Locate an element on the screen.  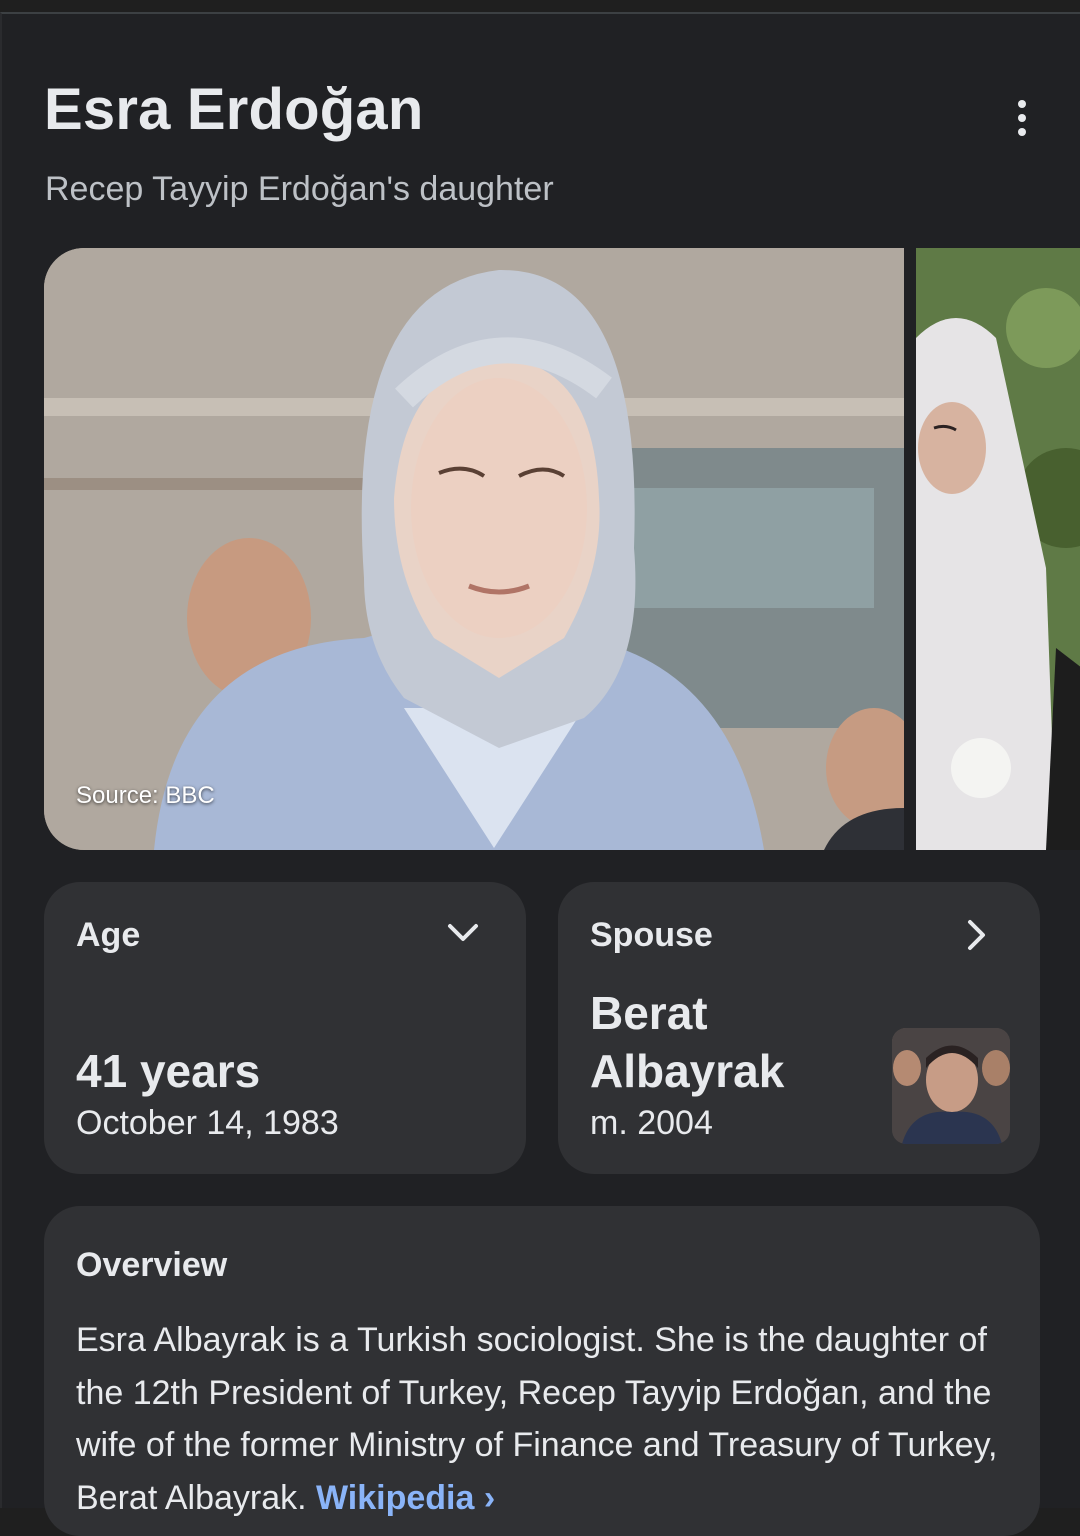
chevron-down-icon is located at coordinates (463, 933).